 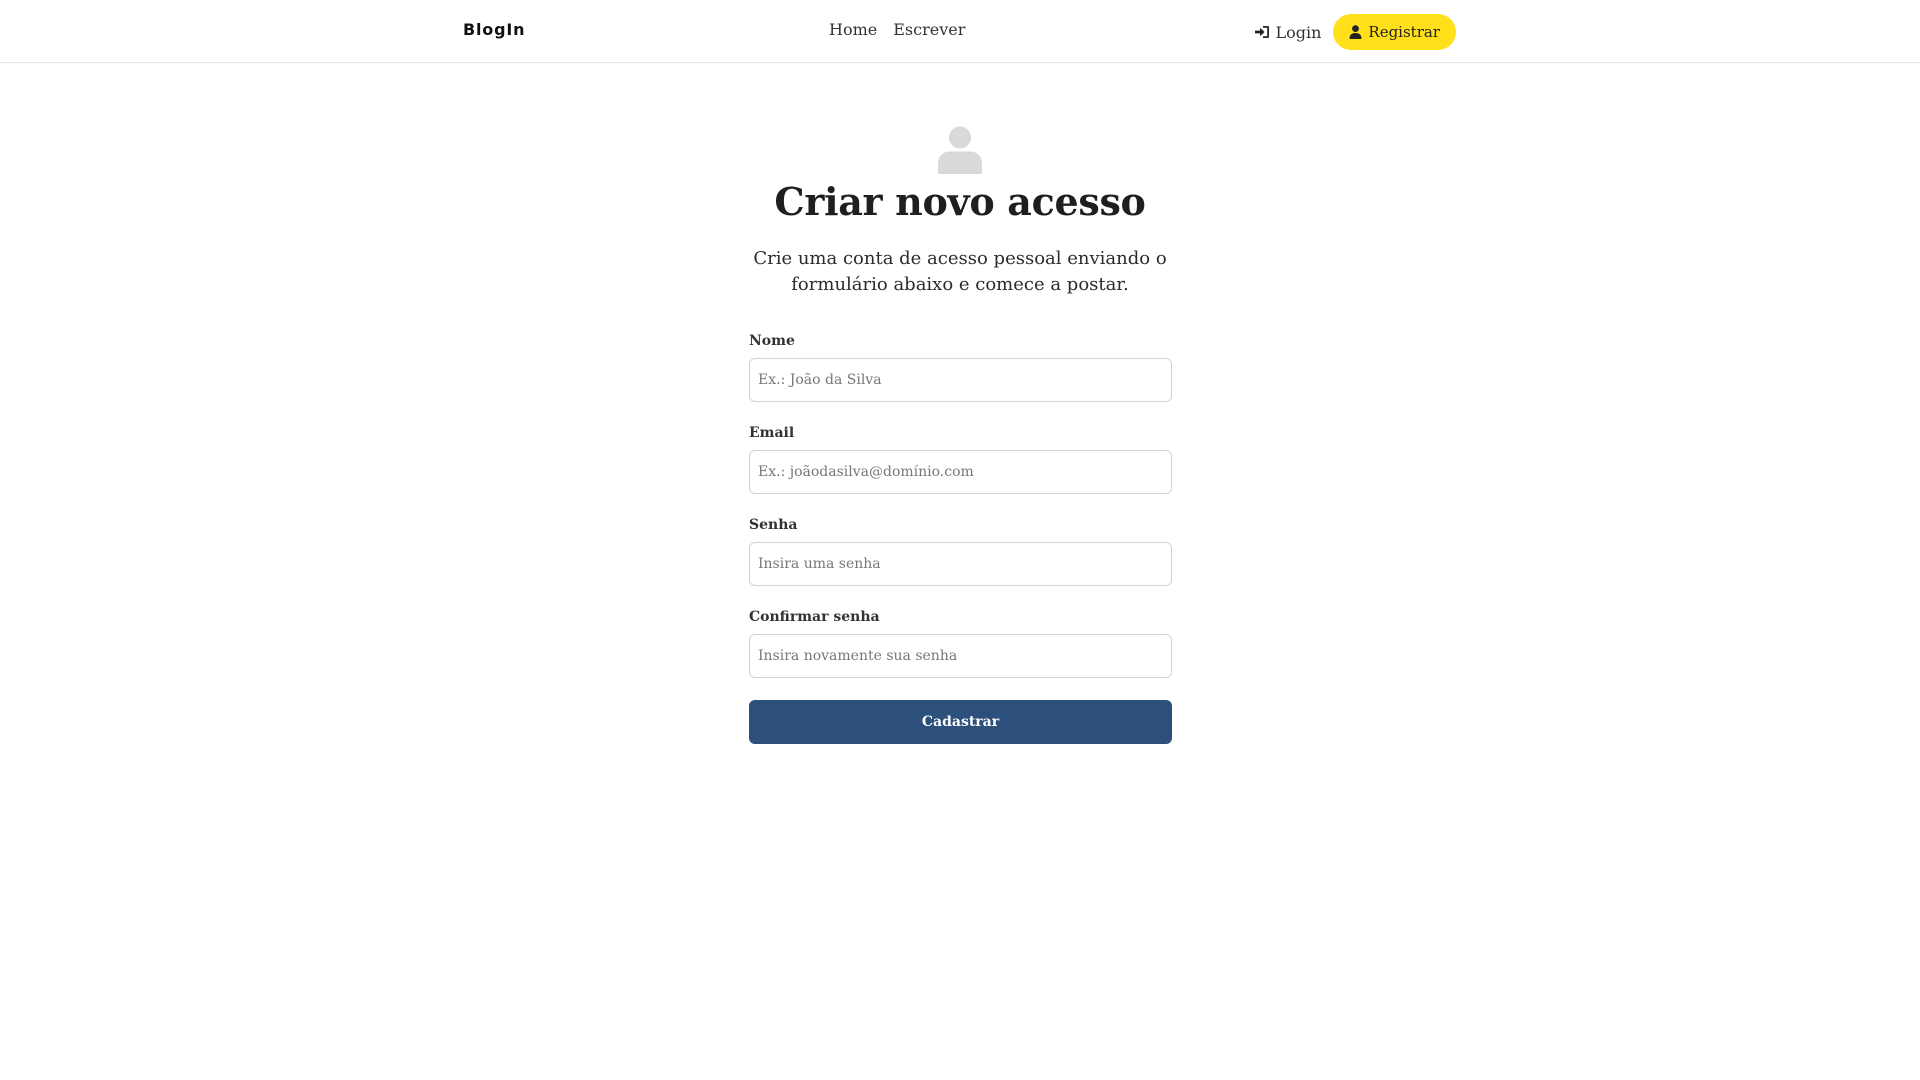 I want to click on user-icon, so click(x=1355, y=32).